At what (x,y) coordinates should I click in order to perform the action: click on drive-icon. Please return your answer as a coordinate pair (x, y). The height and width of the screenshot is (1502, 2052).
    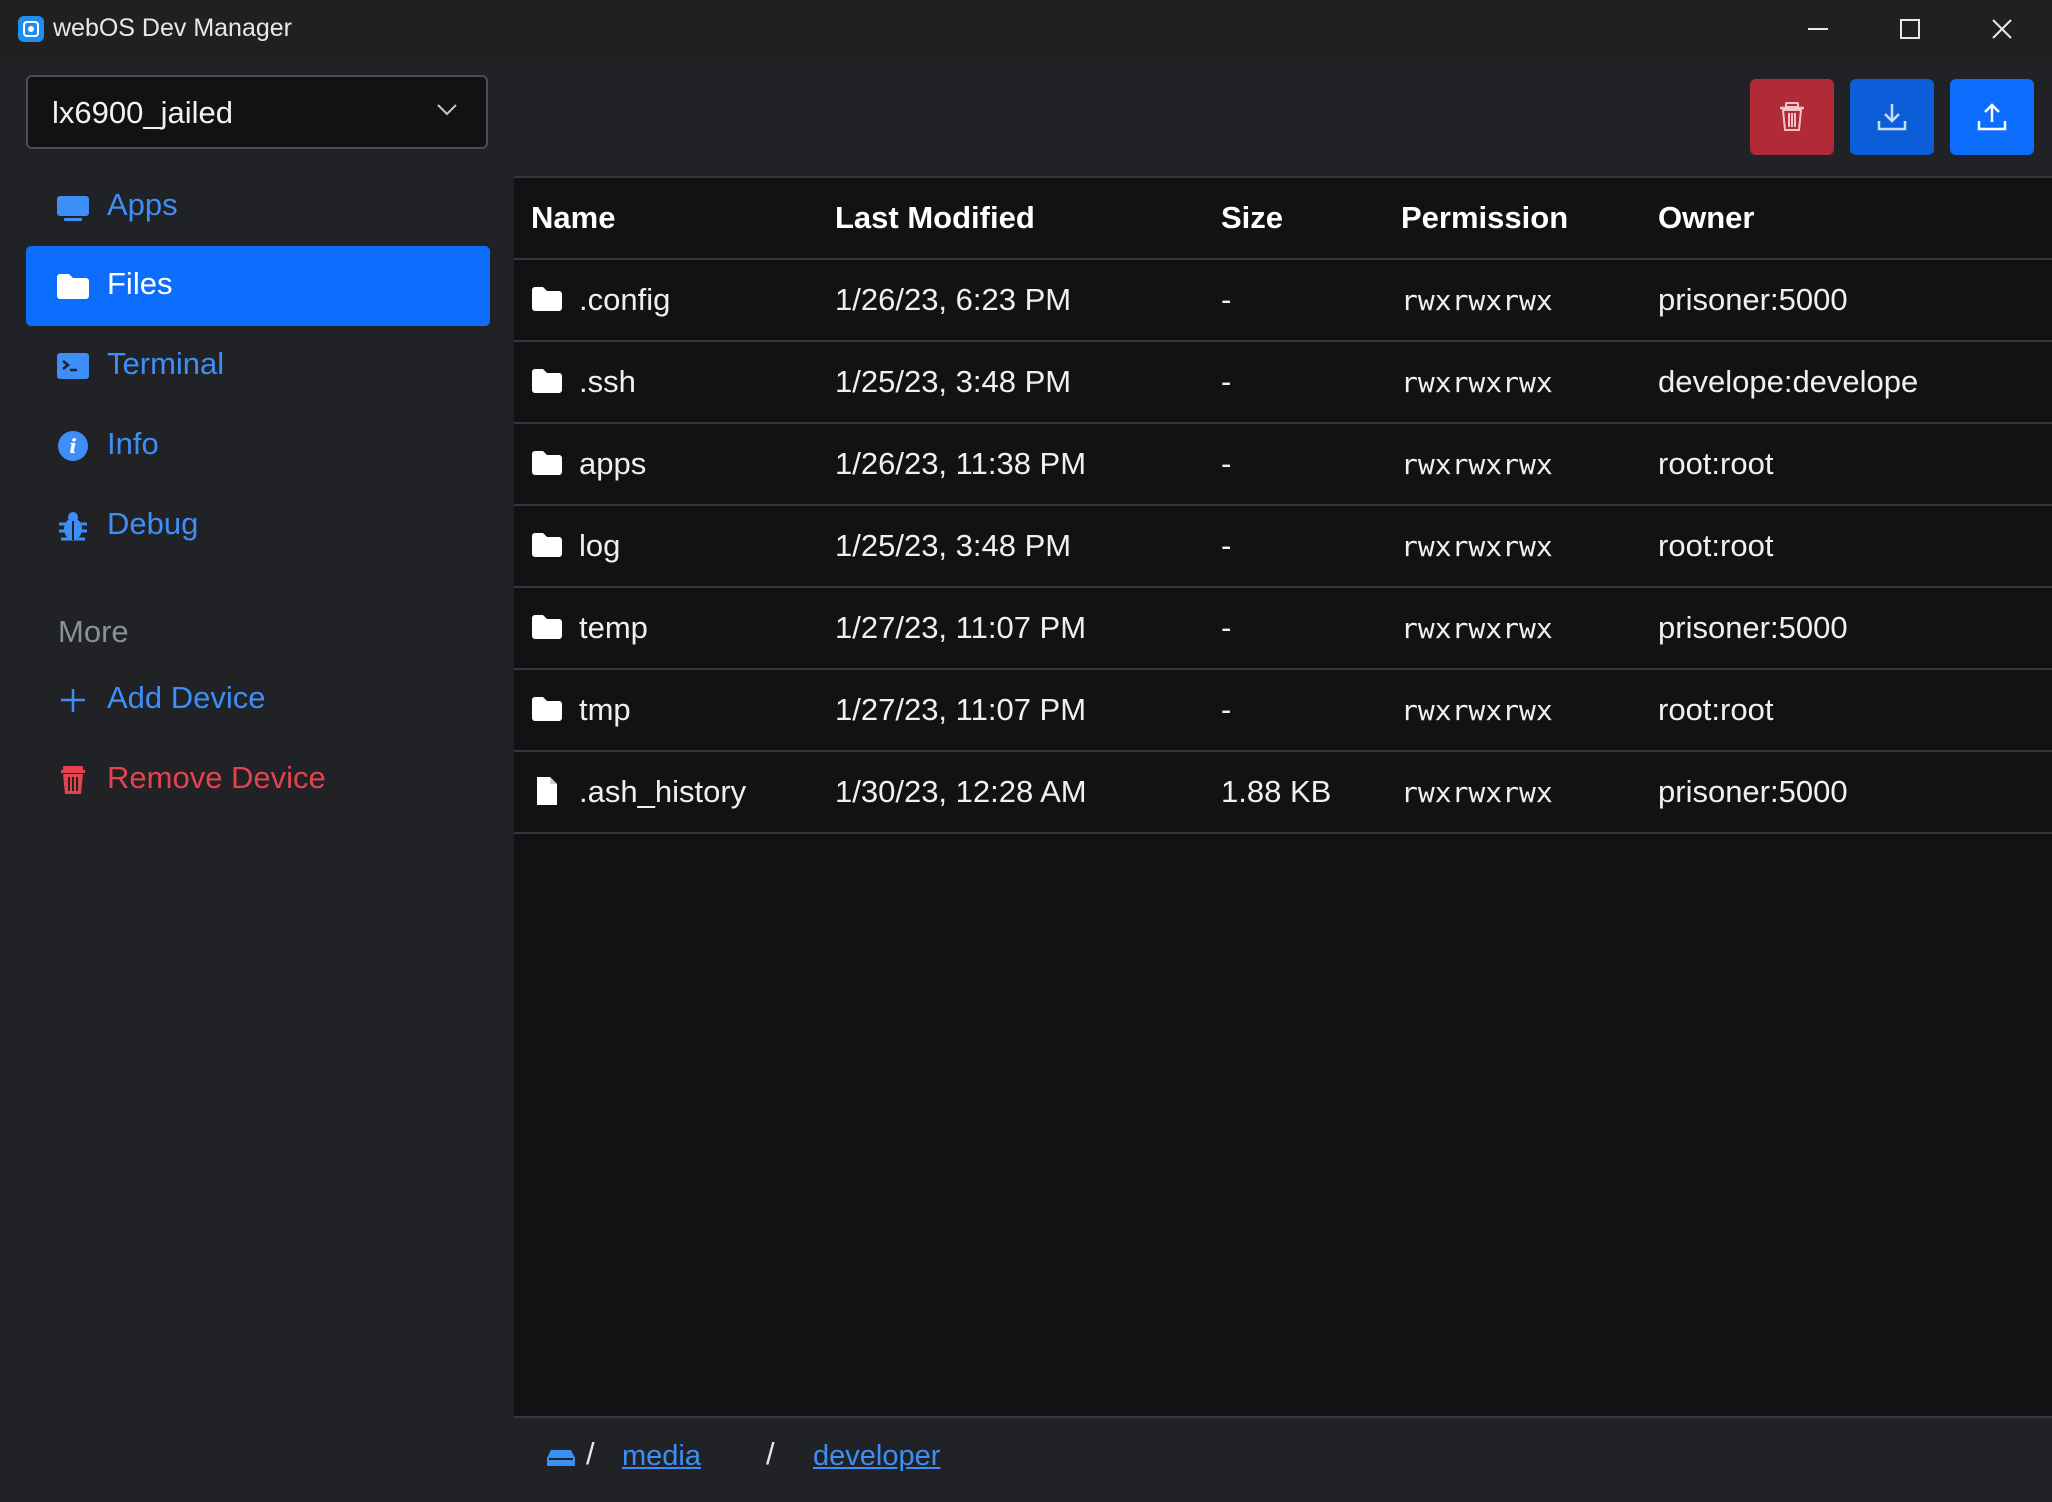
    Looking at the image, I should click on (561, 1458).